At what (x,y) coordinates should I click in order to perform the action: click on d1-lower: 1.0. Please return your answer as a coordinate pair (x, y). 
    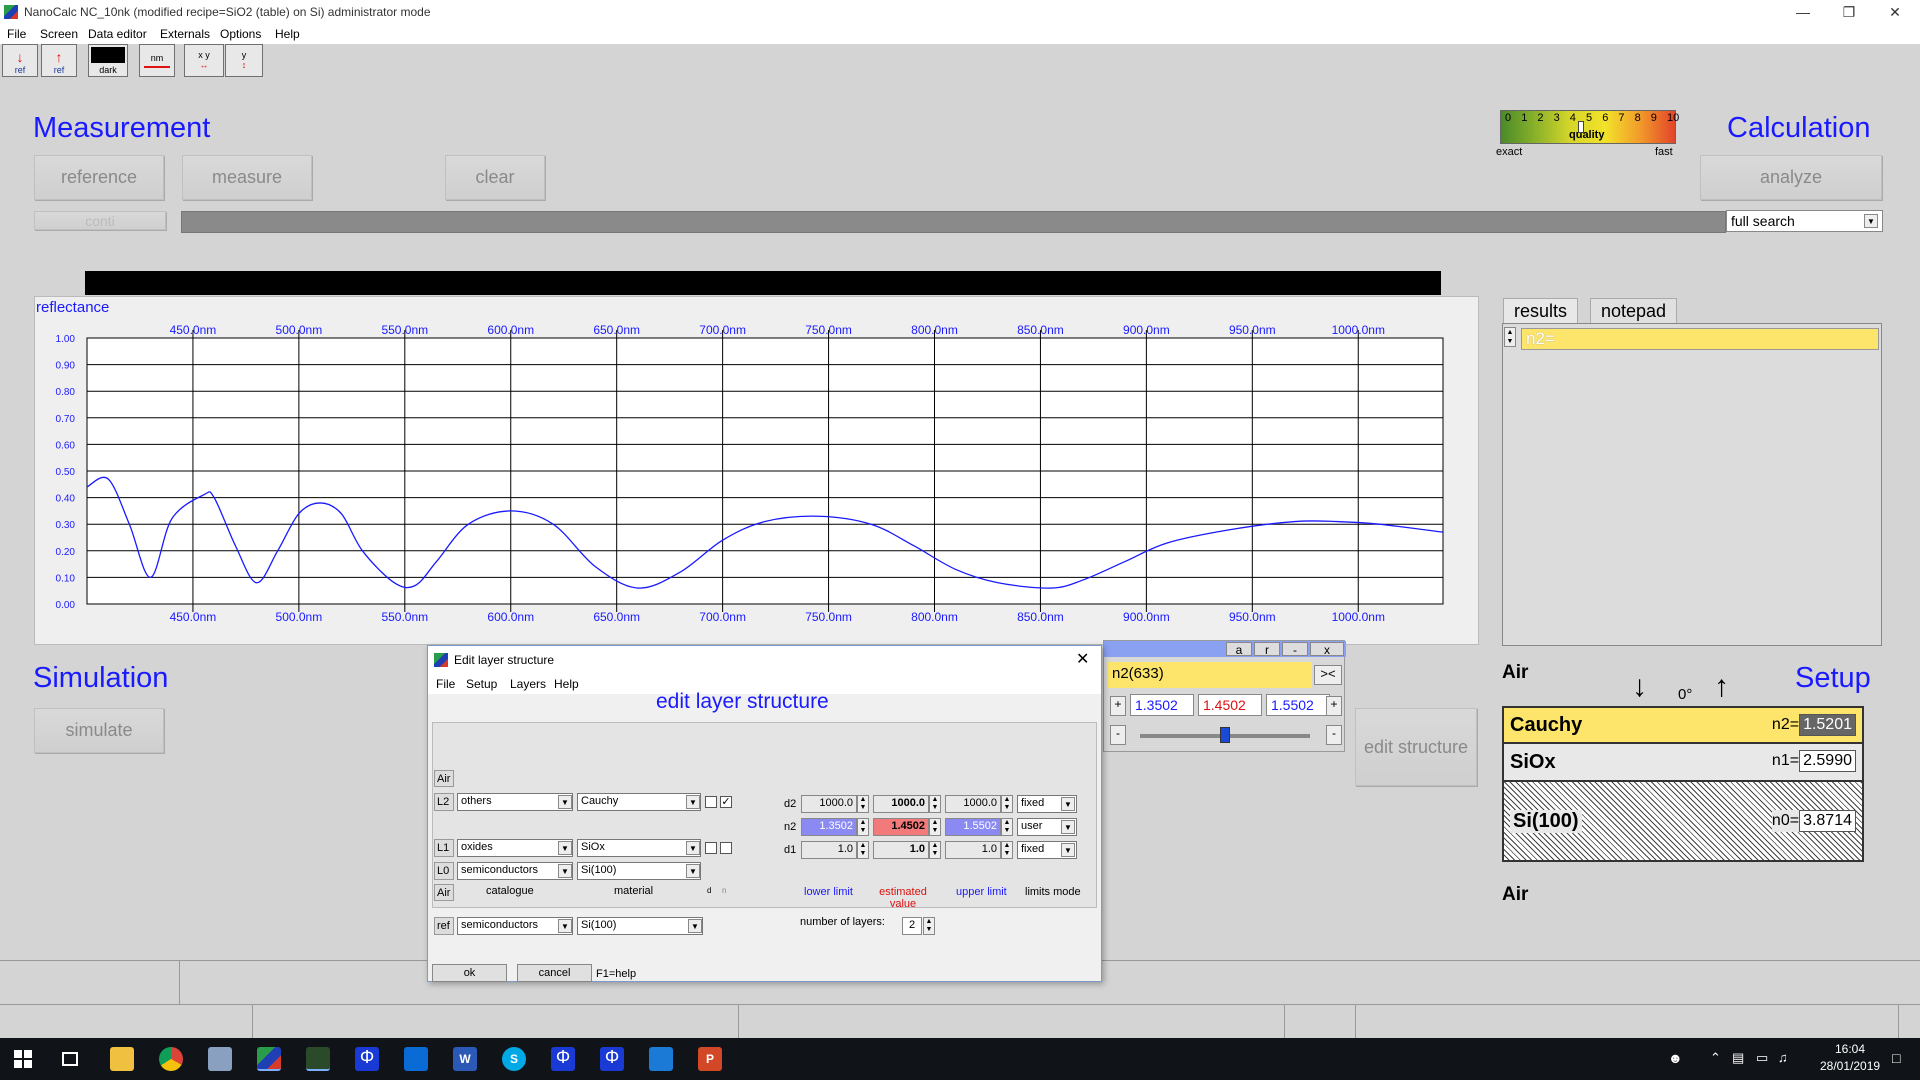
    Looking at the image, I should click on (829, 850).